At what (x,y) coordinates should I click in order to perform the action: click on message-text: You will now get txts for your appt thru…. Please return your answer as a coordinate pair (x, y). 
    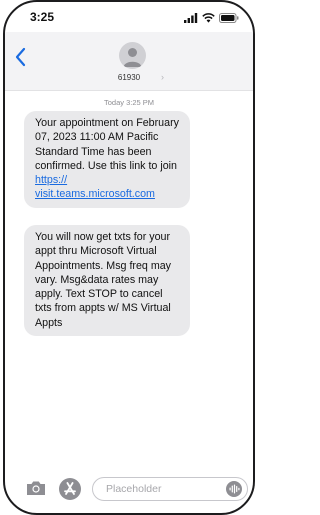
    Looking at the image, I should click on (103, 280).